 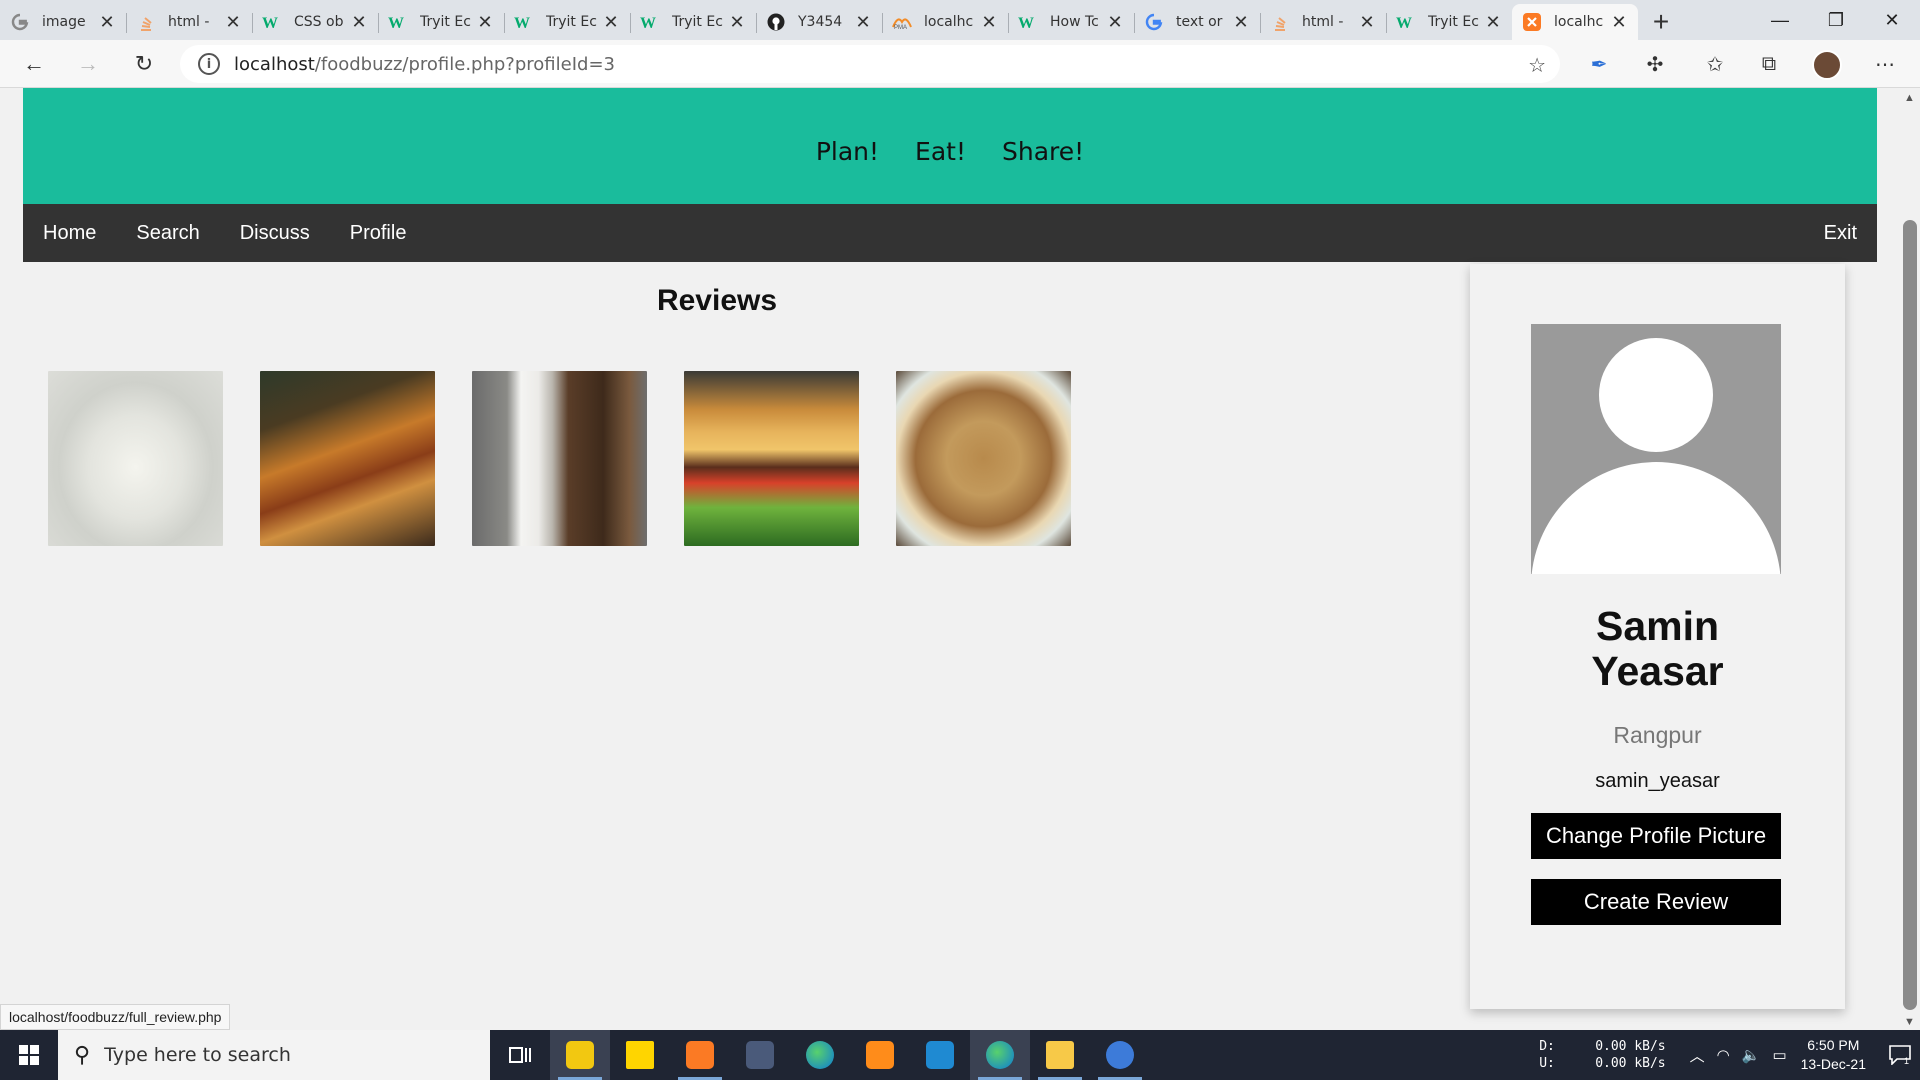 What do you see at coordinates (1892, 20) in the screenshot?
I see `close-window-icon: ✕` at bounding box center [1892, 20].